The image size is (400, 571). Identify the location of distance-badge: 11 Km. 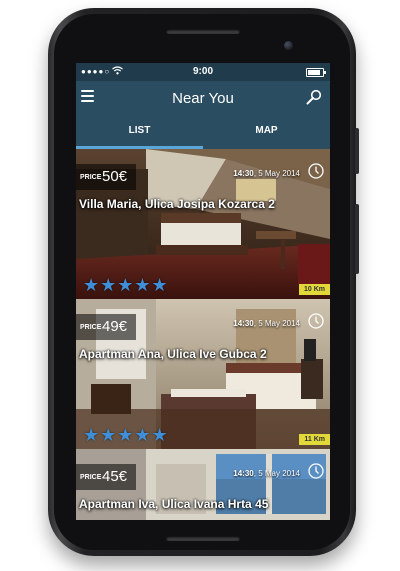
(314, 439).